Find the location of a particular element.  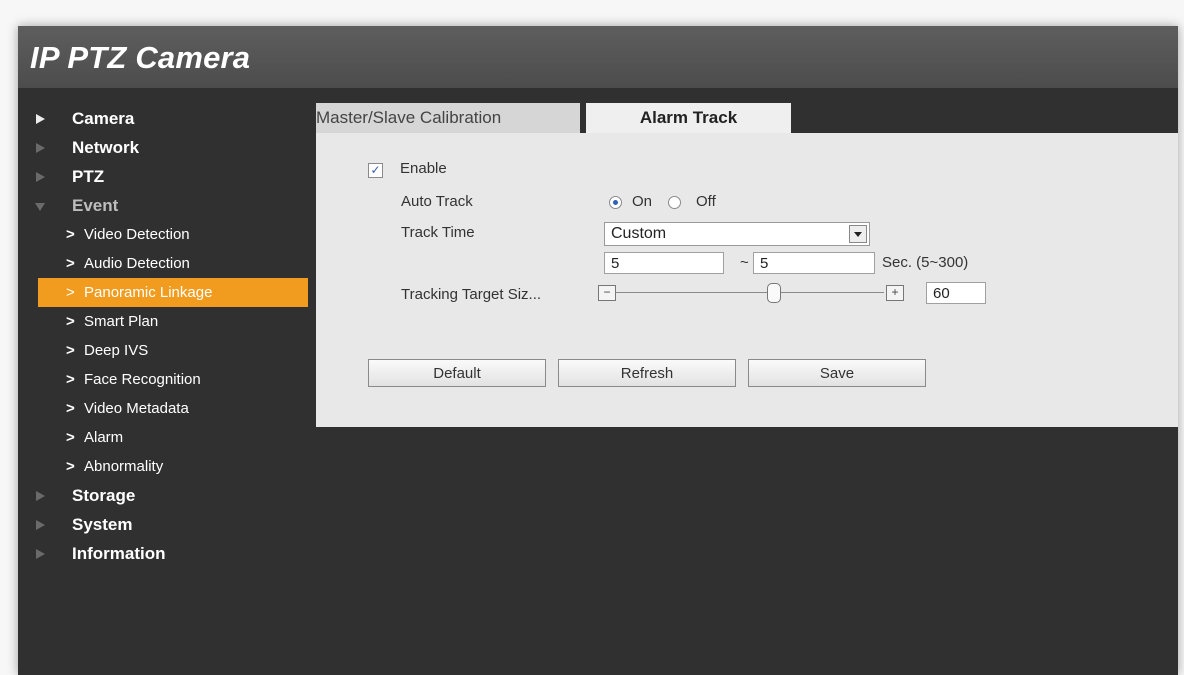

sidebar-item-network: Network is located at coordinates (165, 147).